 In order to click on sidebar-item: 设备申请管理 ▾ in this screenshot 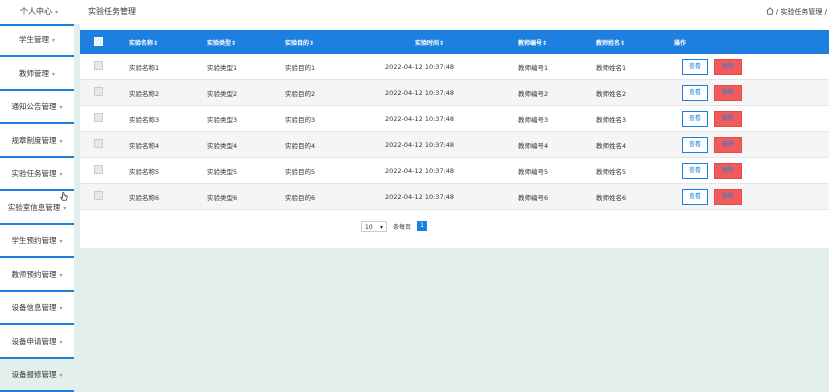, I will do `click(37, 343)`.